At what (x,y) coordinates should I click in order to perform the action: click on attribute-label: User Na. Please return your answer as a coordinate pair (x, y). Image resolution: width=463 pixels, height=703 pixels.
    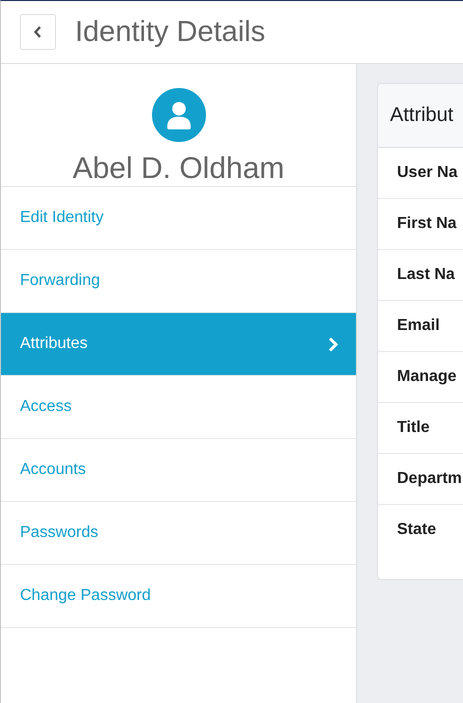
    Looking at the image, I should click on (427, 173).